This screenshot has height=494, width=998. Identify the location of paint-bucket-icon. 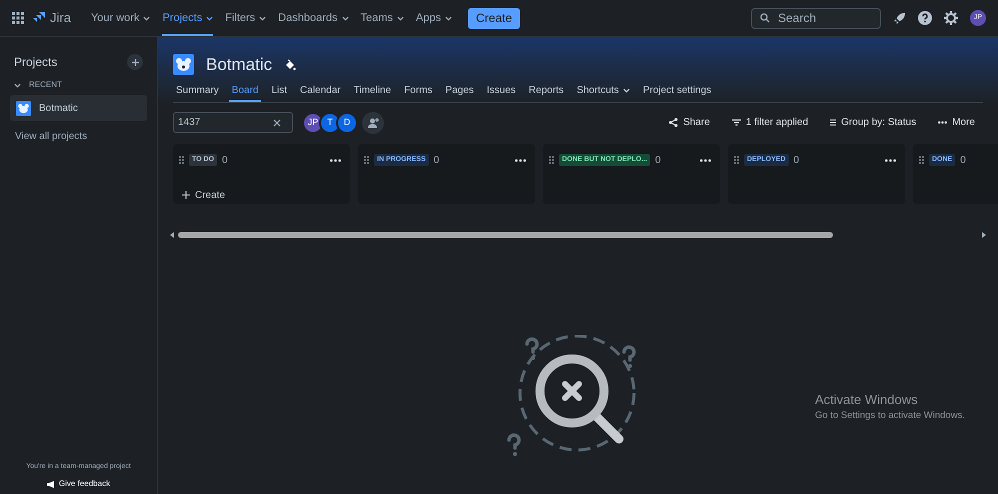
(290, 64).